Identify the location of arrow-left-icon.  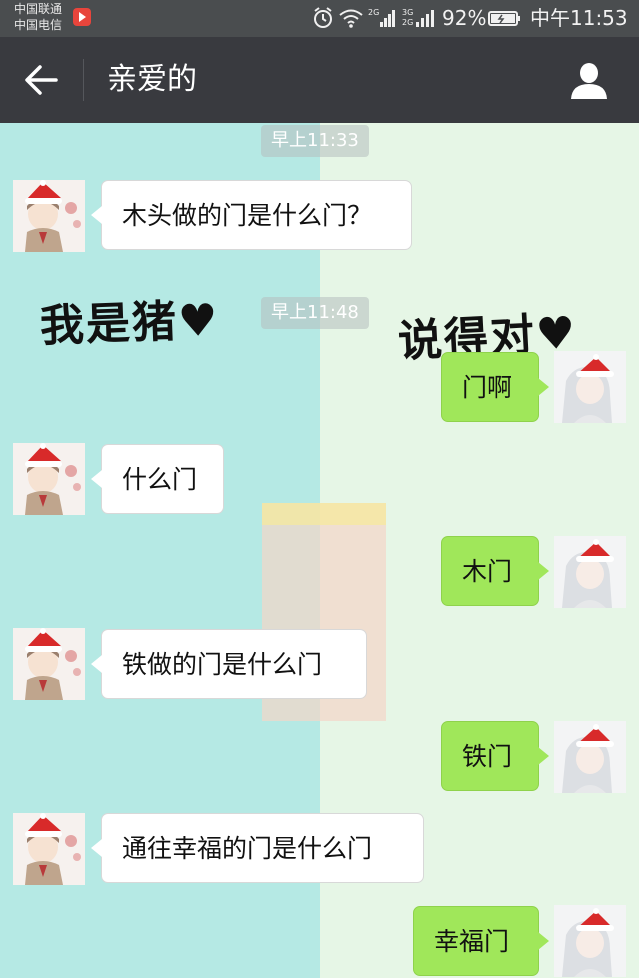
(41, 80).